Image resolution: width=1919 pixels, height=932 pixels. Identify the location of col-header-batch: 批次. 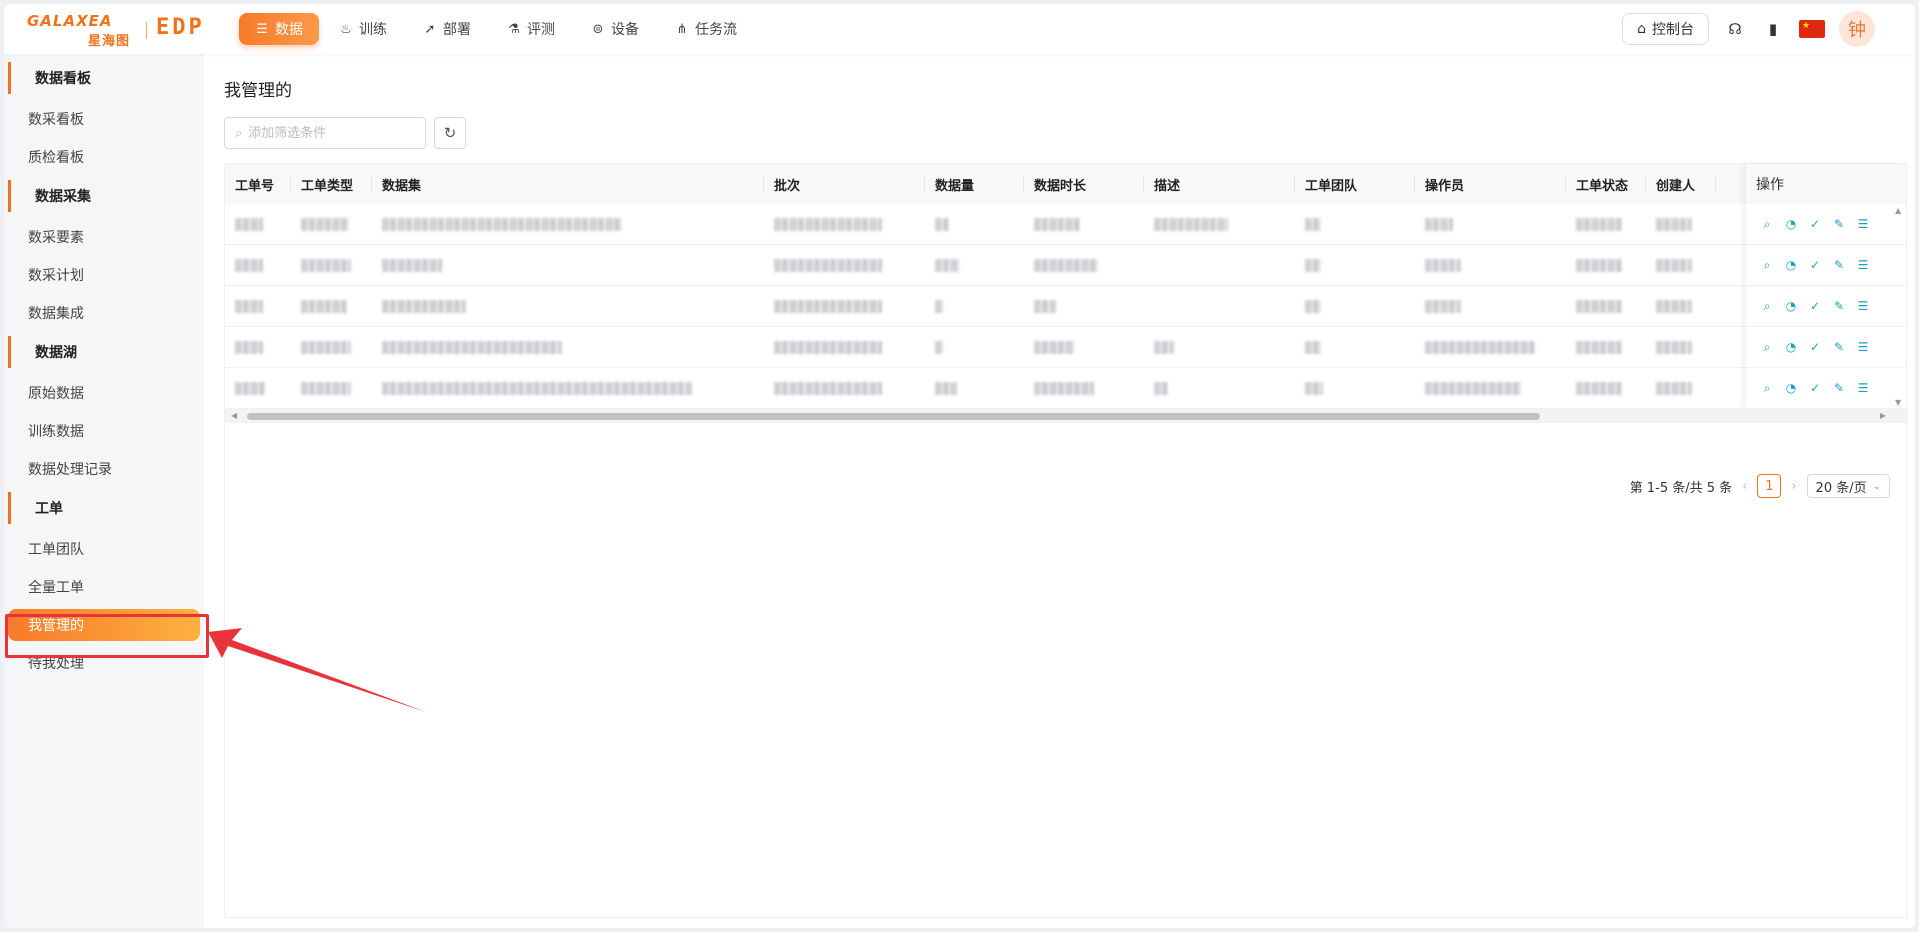
(844, 184).